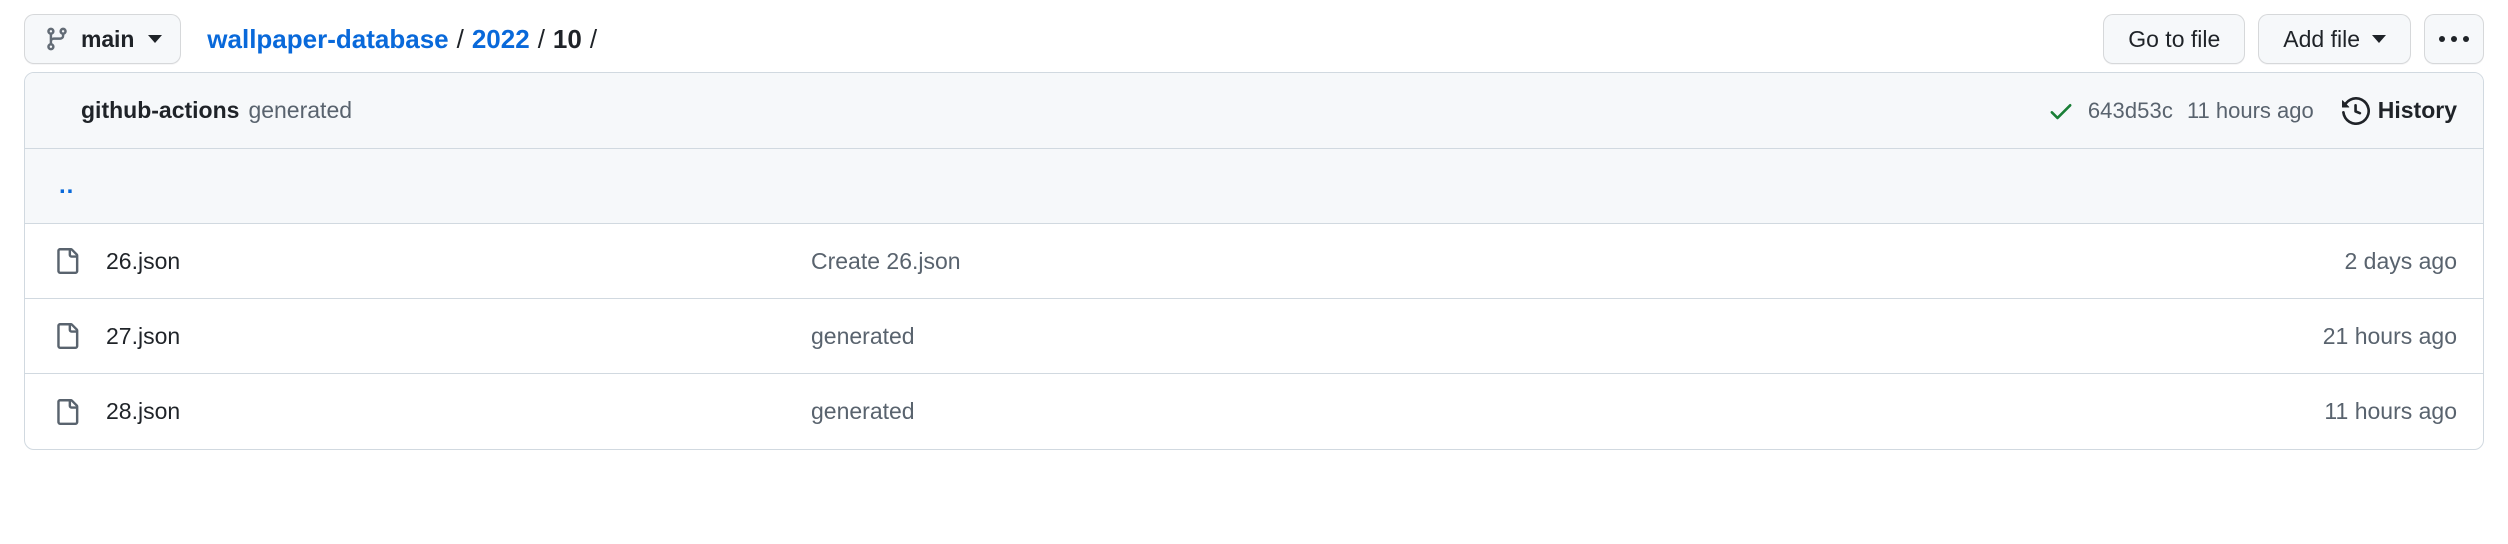 The height and width of the screenshot is (544, 2508). I want to click on commit-meta: 643d53c 11 hours ago History, so click(2252, 110).